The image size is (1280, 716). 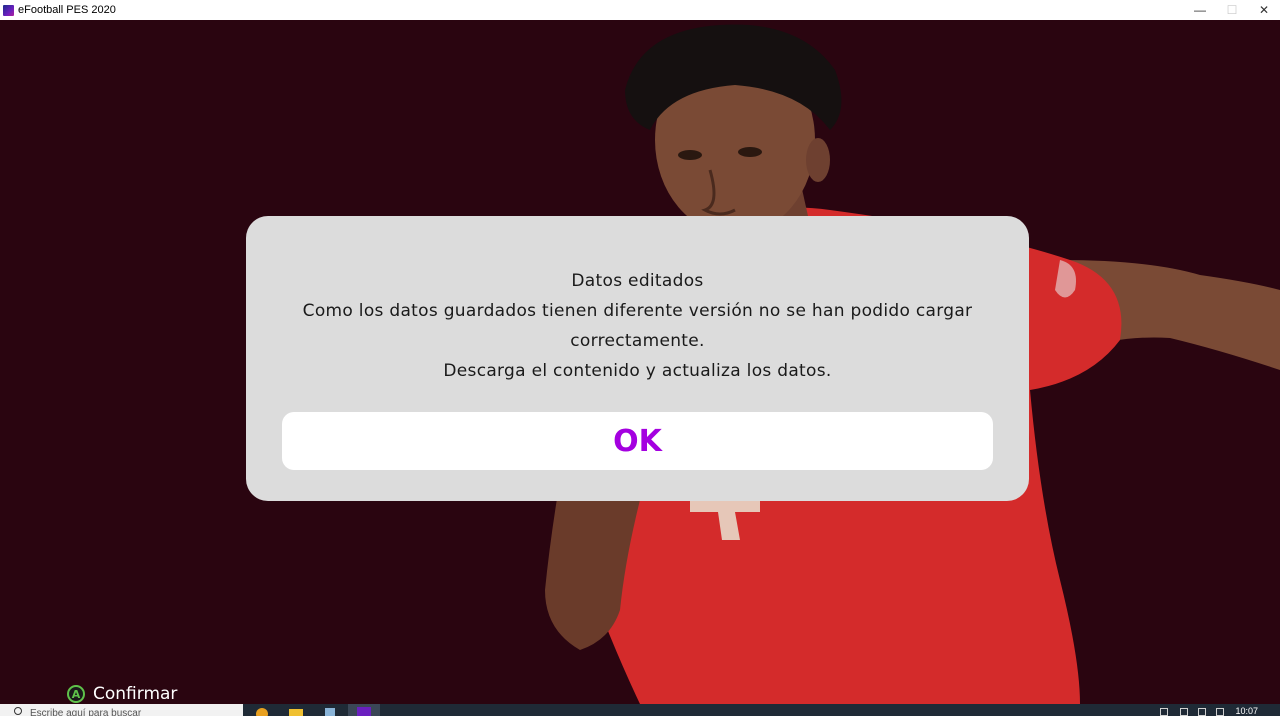 What do you see at coordinates (637, 281) in the screenshot?
I see `dialog-heading: Datos editados` at bounding box center [637, 281].